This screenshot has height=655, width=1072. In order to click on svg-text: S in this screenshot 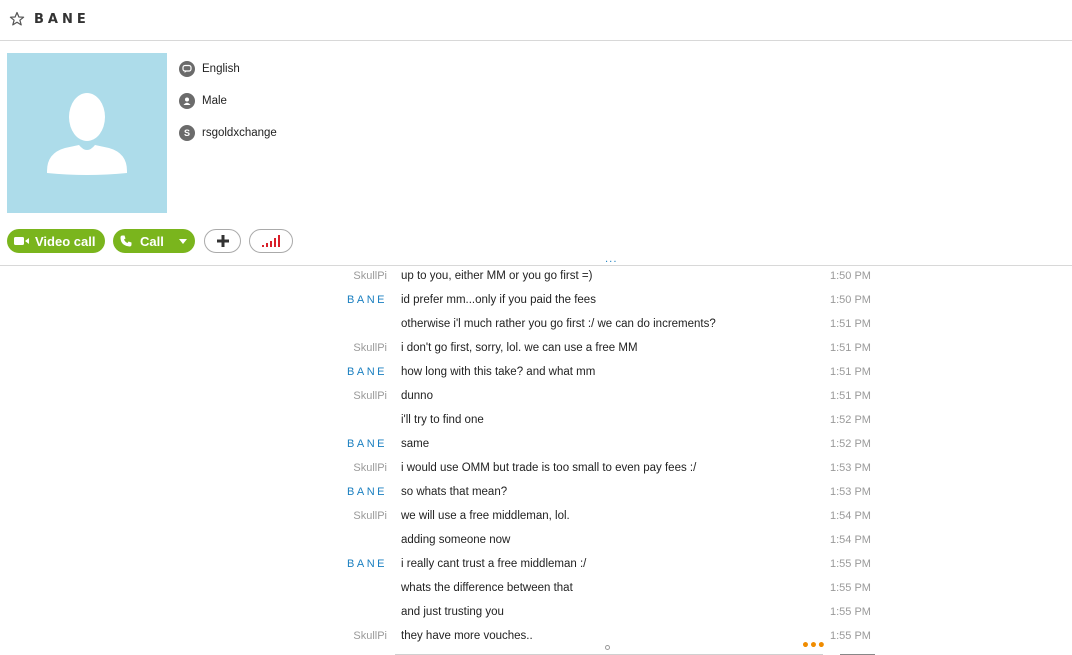, I will do `click(187, 133)`.